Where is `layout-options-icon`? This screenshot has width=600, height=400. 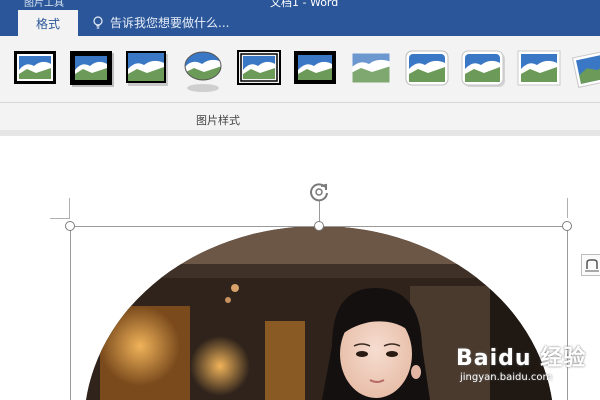 layout-options-icon is located at coordinates (592, 265).